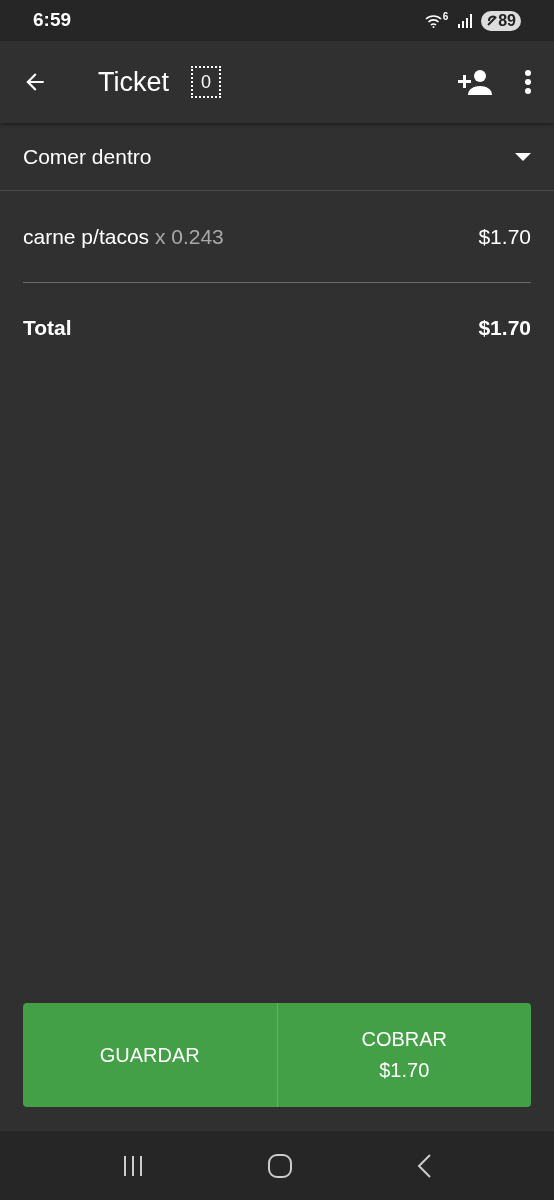 The image size is (554, 1200). I want to click on battery-indicator: 89, so click(501, 20).